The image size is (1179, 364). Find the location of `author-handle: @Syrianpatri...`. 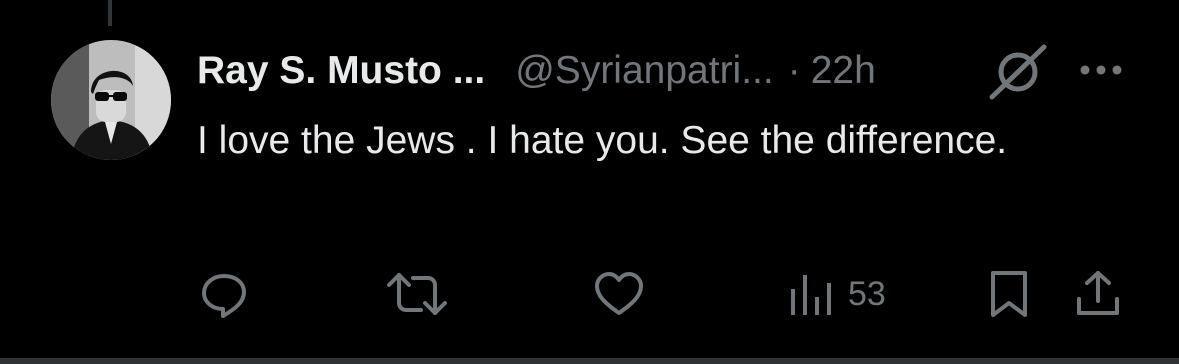

author-handle: @Syrianpatri... is located at coordinates (644, 71).